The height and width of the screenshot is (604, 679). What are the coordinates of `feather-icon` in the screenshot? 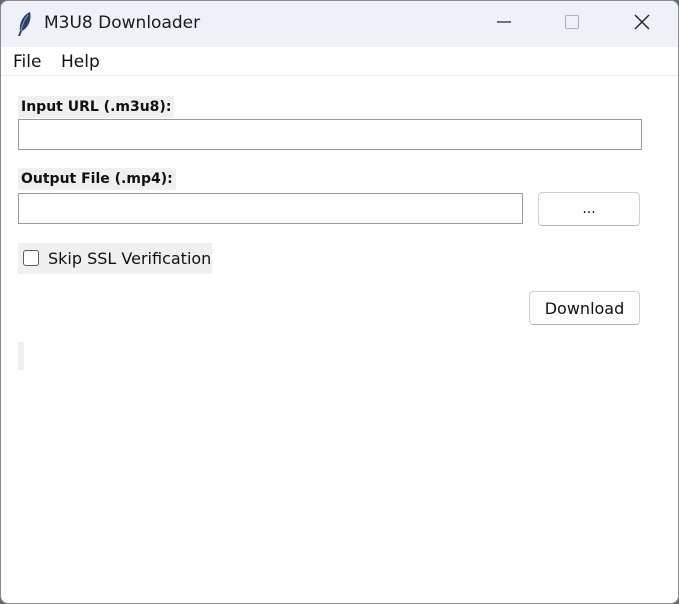 It's located at (25, 24).